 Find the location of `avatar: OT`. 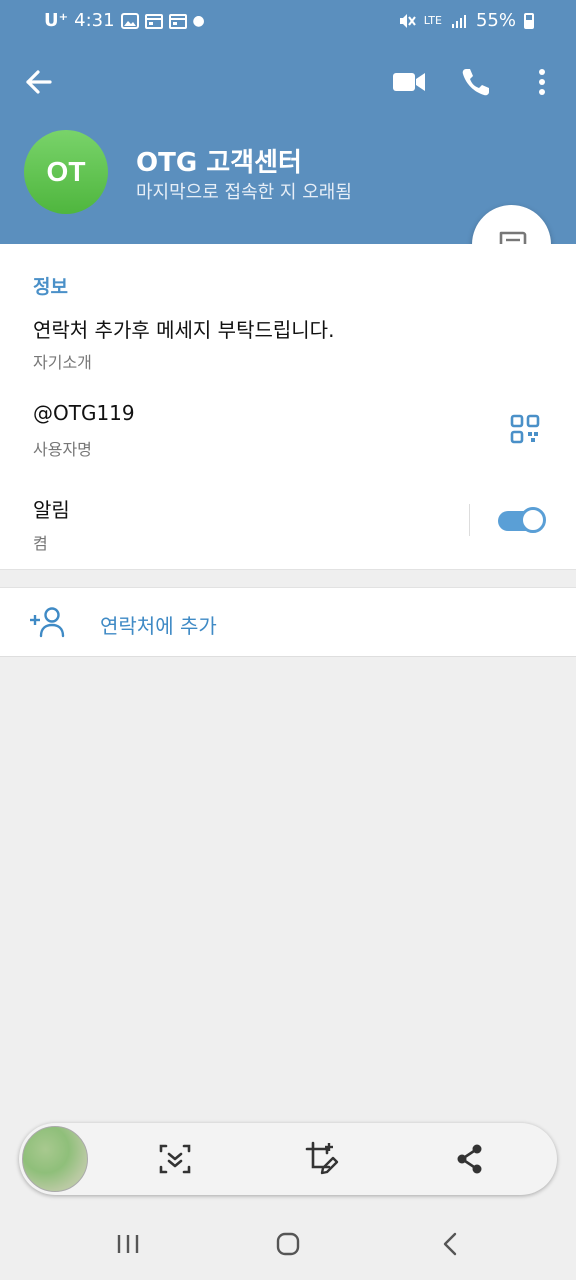

avatar: OT is located at coordinates (66, 172).